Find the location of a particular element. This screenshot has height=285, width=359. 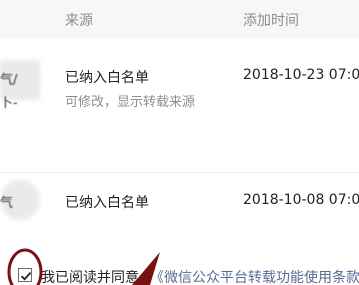

account-name-fragment: 卜- is located at coordinates (9, 103).